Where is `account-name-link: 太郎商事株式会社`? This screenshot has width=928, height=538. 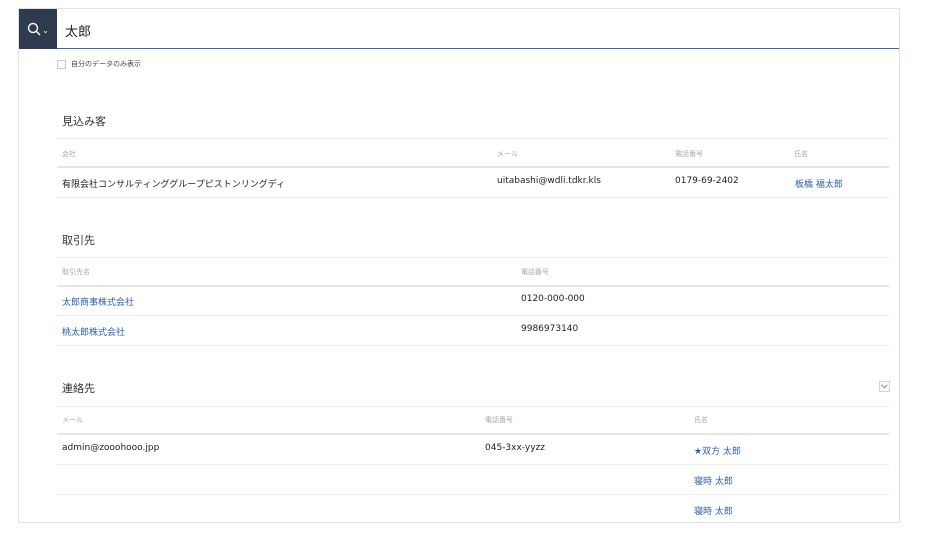
account-name-link: 太郎商事株式会社 is located at coordinates (98, 301).